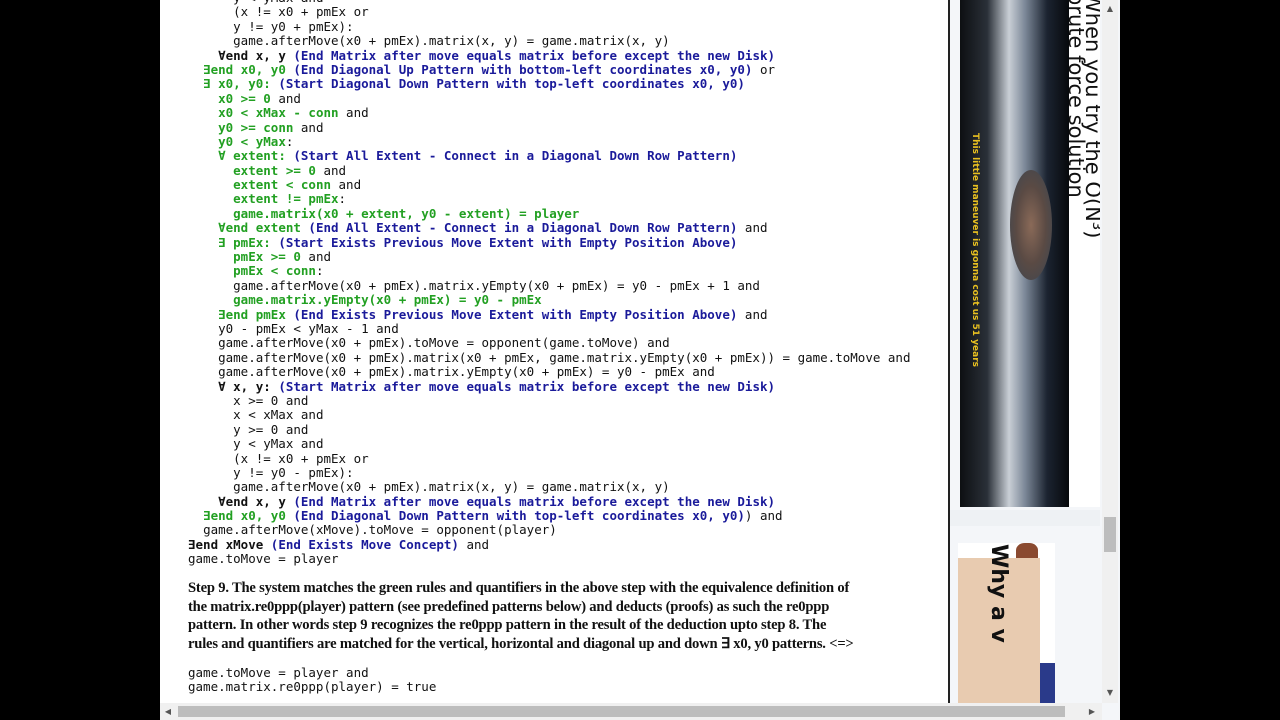 Image resolution: width=1280 pixels, height=720 pixels. I want to click on code-line: y0 < yMax:, so click(549, 141).